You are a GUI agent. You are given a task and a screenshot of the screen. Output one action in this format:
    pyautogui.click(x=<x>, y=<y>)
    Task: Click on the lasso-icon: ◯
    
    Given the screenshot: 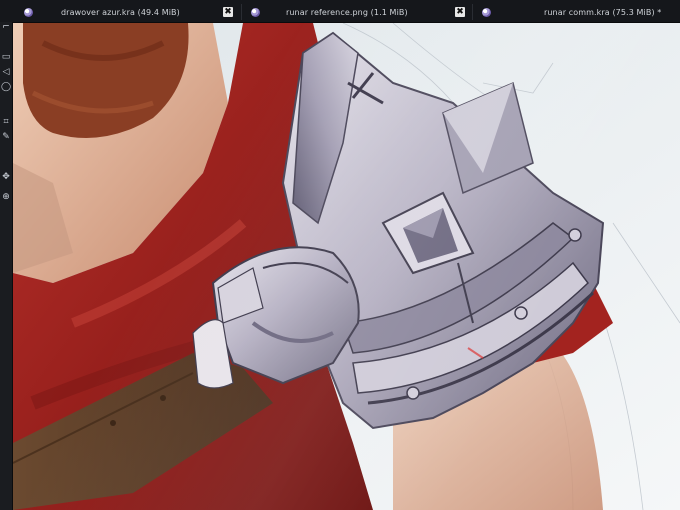 What is the action you would take?
    pyautogui.click(x=6, y=87)
    